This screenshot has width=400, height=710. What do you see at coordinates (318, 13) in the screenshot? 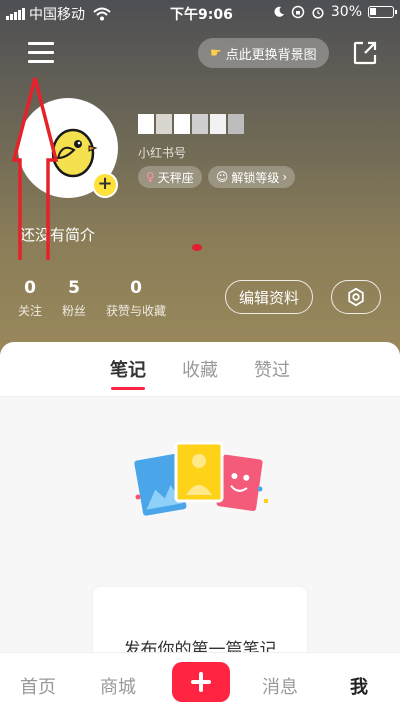
I see `alarm-icon` at bounding box center [318, 13].